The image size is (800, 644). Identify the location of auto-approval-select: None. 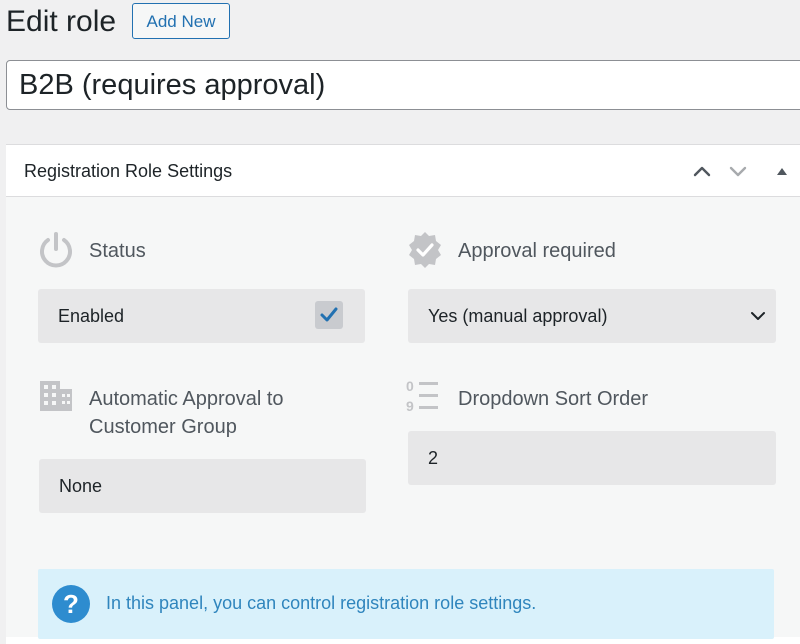
(202, 486).